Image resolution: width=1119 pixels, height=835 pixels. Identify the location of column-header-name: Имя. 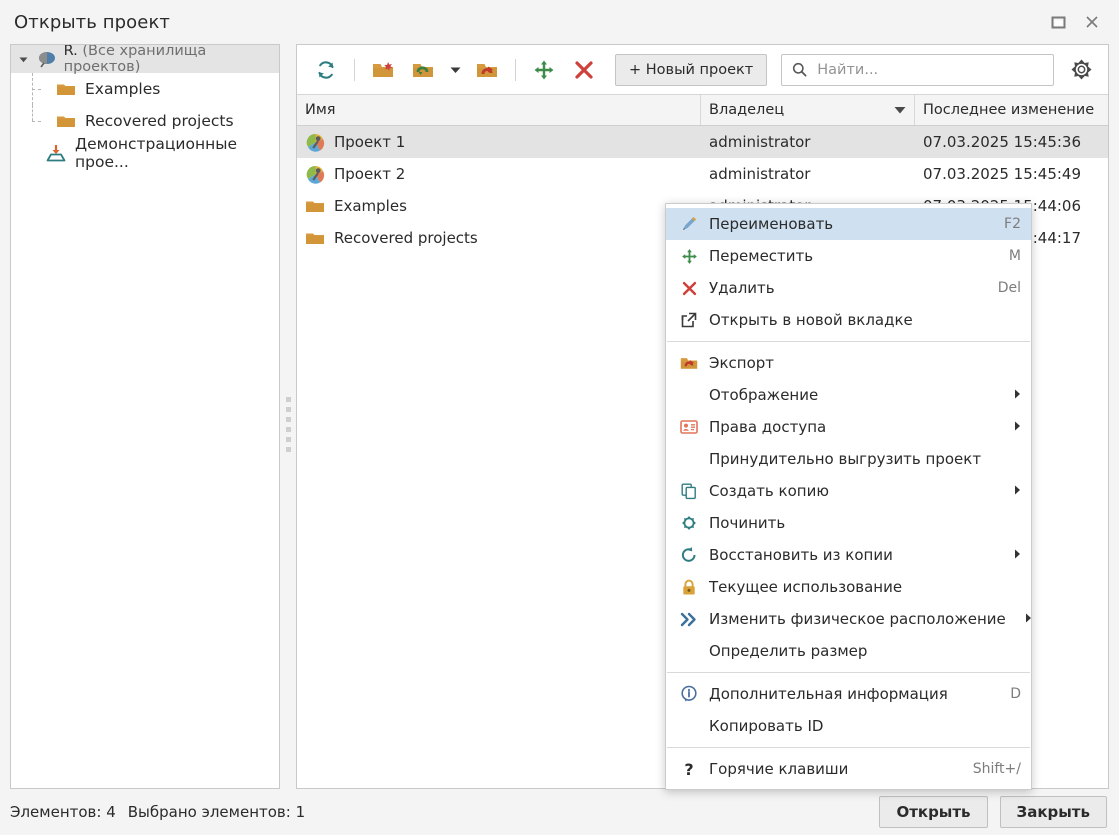
(499, 110).